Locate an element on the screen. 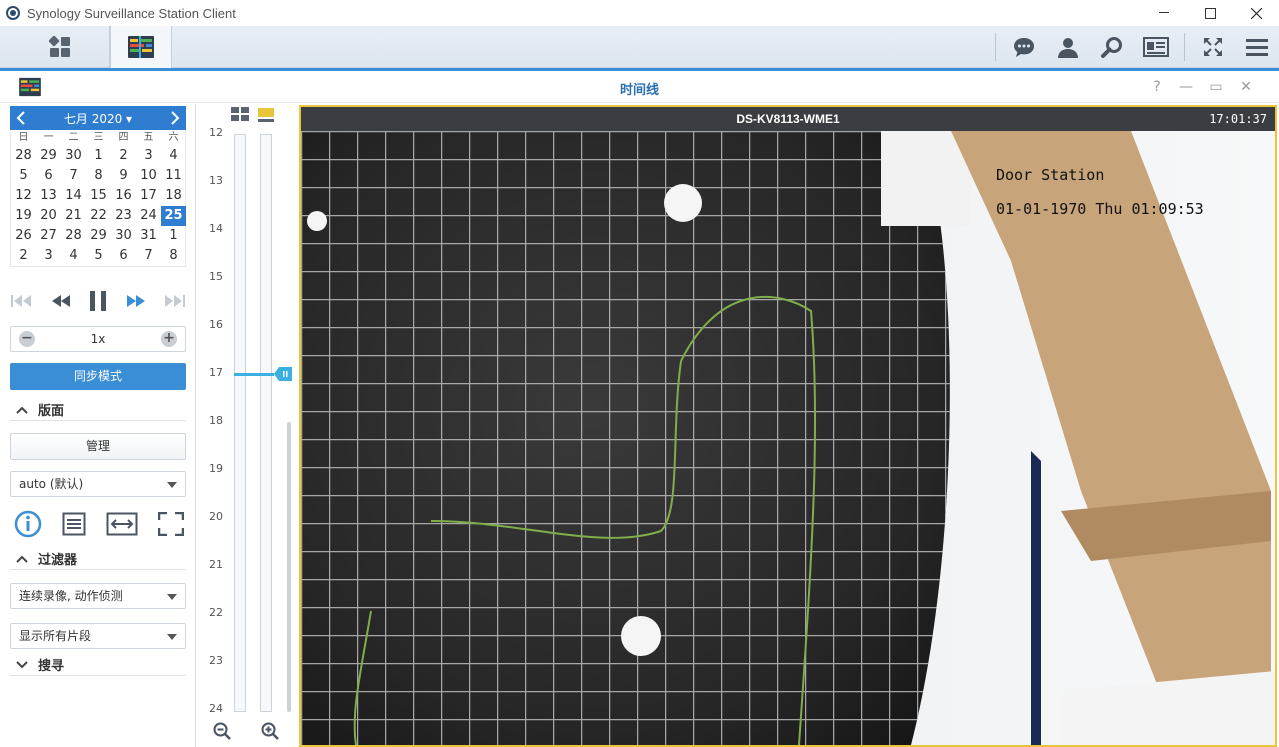 Image resolution: width=1279 pixels, height=747 pixels. calendar-day-selected: 25 is located at coordinates (173, 216).